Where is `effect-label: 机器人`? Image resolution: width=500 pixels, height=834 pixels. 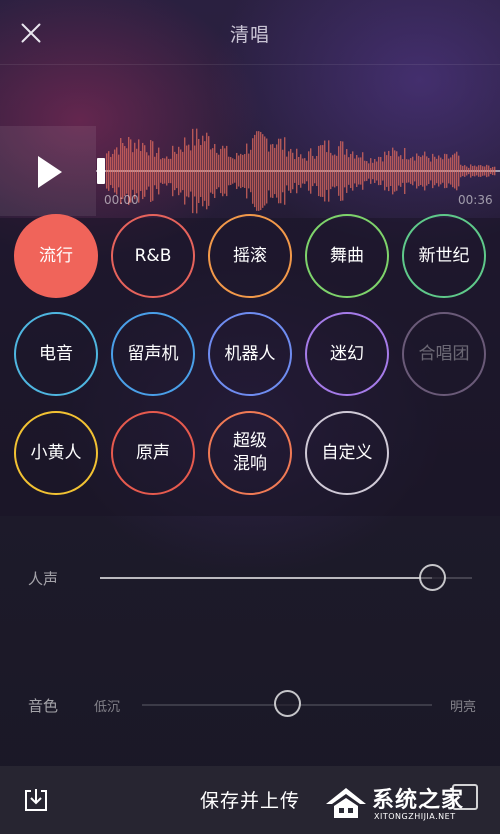 effect-label: 机器人 is located at coordinates (250, 353).